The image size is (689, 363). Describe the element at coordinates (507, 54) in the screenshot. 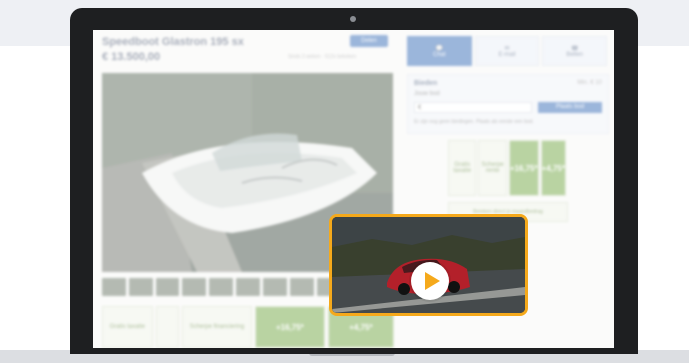

I see `email-button-label: E-mail` at that location.